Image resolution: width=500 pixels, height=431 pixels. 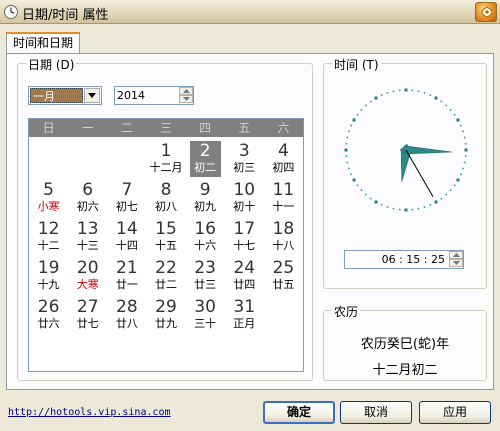 I want to click on lunar-day-label: 廿七, so click(x=87, y=323).